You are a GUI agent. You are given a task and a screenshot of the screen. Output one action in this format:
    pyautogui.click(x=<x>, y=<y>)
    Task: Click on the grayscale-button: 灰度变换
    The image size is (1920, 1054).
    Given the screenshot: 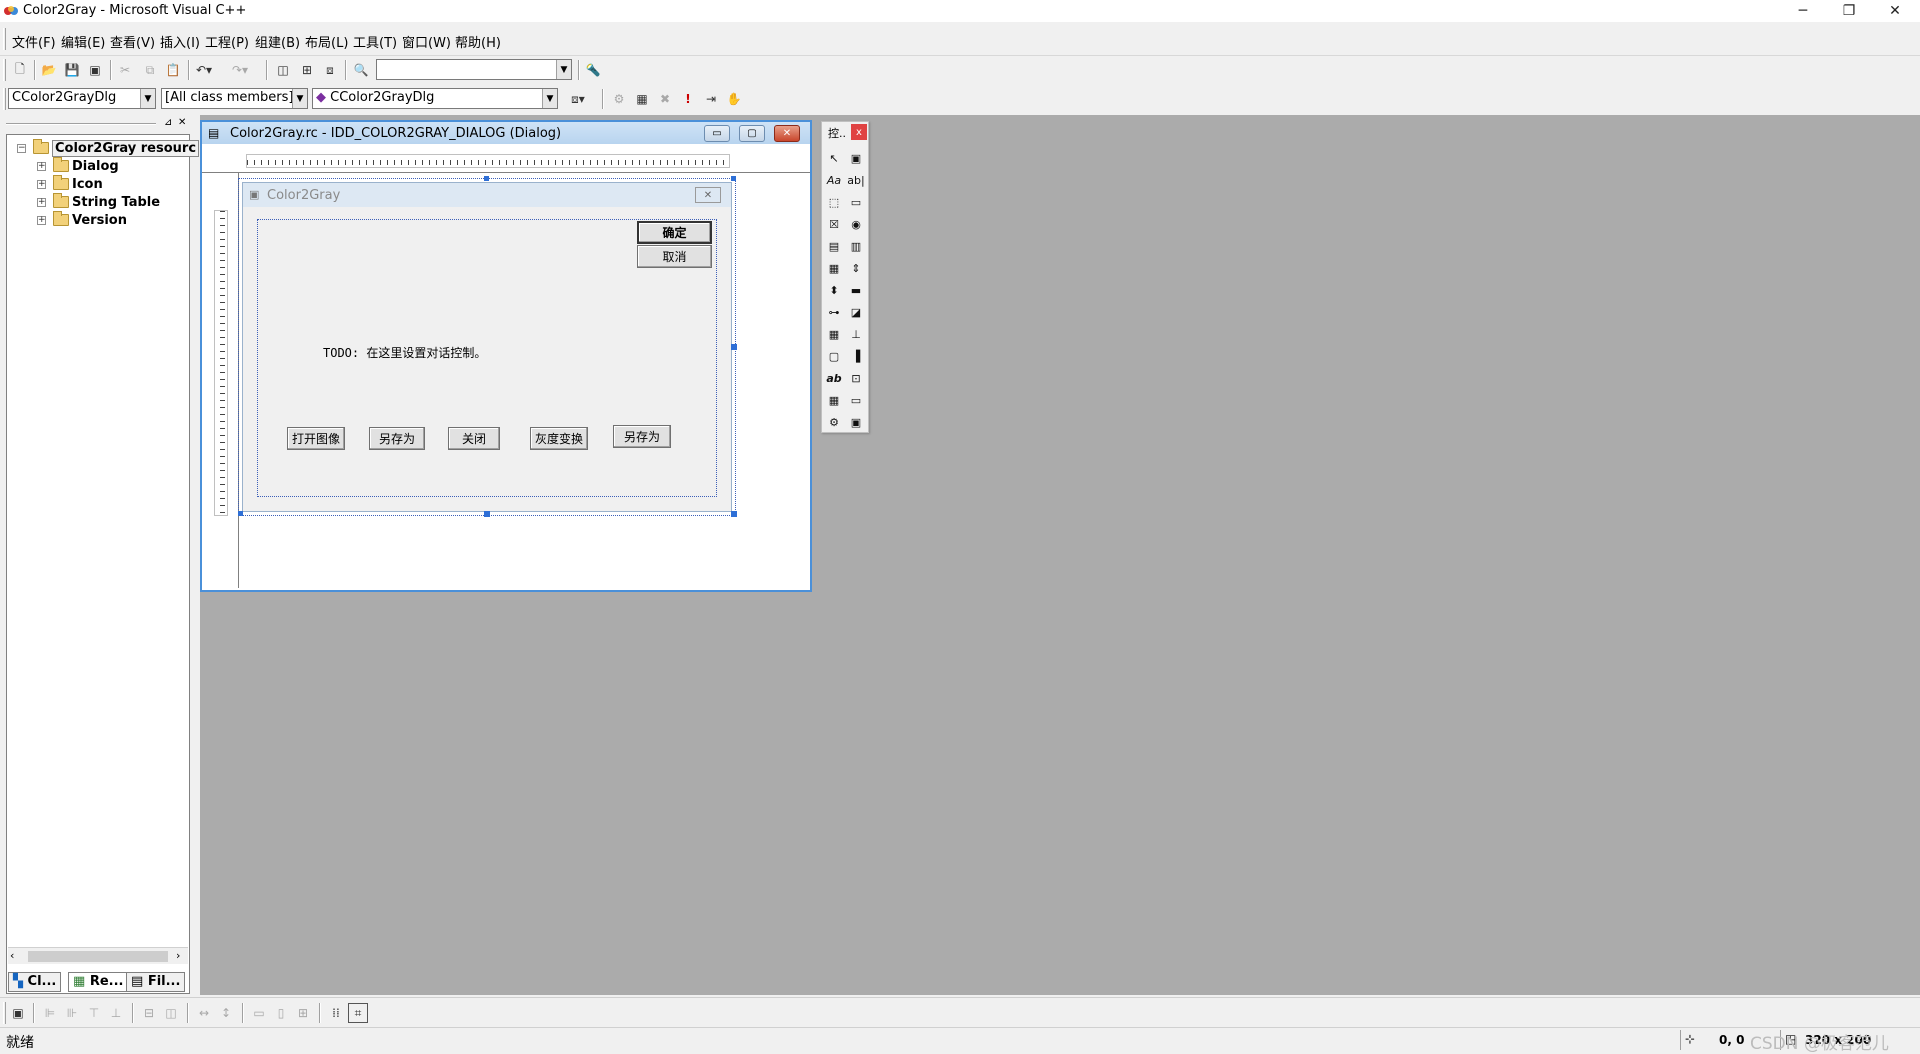 What is the action you would take?
    pyautogui.click(x=559, y=438)
    